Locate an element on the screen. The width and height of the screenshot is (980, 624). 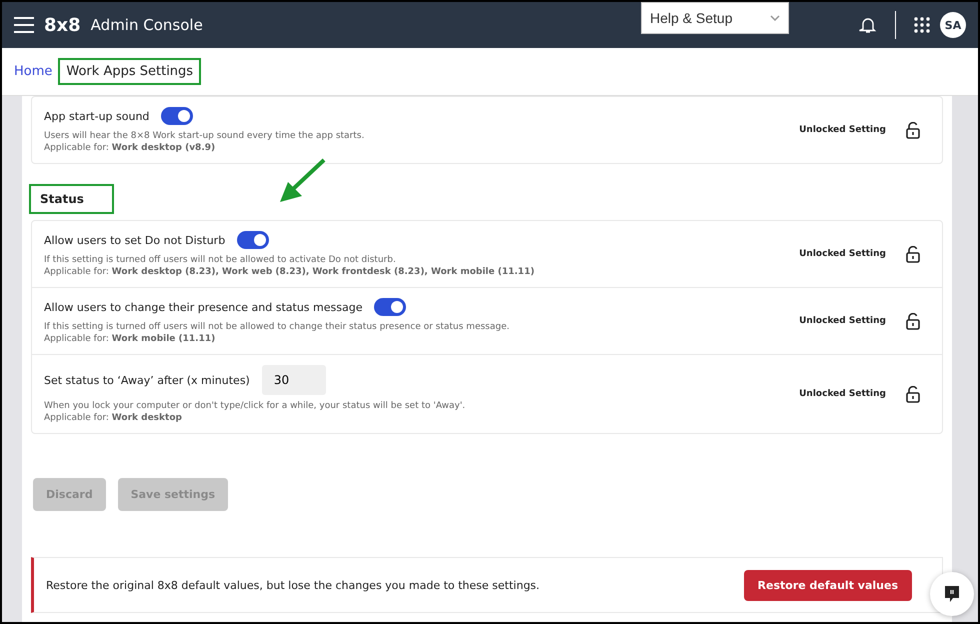
restore-message: Restore the original 8x8 default values, but lose the changes you made to these settings. is located at coordinates (293, 585).